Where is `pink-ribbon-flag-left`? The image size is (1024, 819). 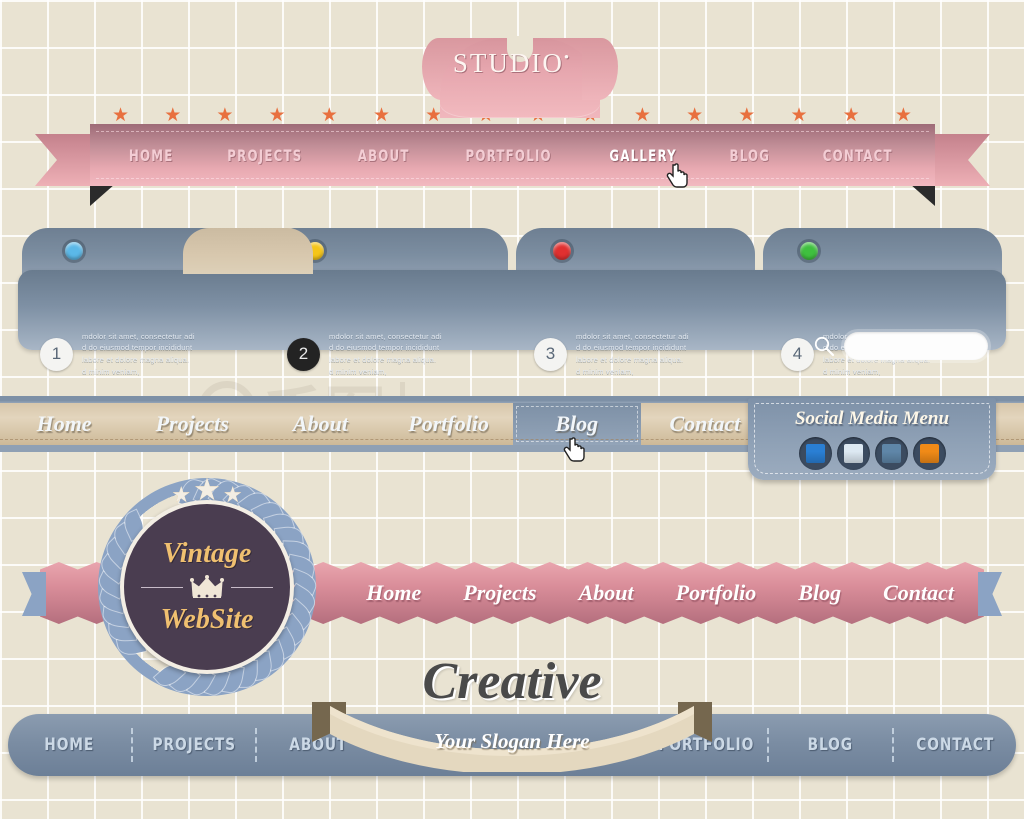
pink-ribbon-flag-left is located at coordinates (34, 594).